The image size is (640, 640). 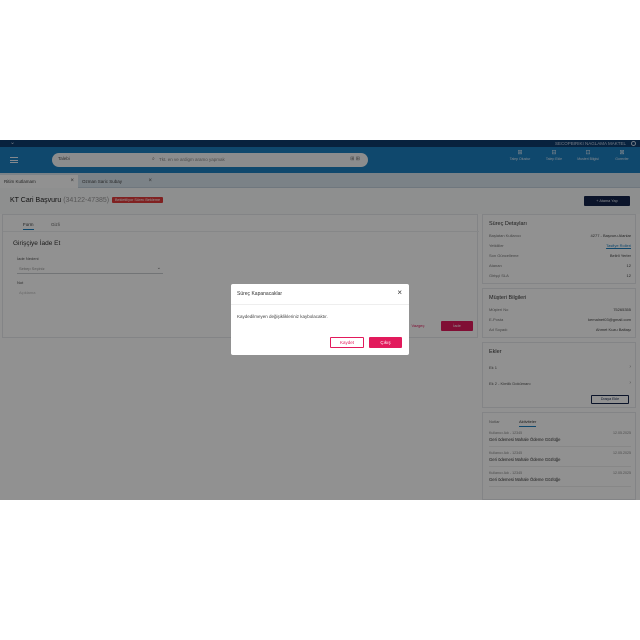 What do you see at coordinates (347, 342) in the screenshot?
I see `save-button: Kaydet` at bounding box center [347, 342].